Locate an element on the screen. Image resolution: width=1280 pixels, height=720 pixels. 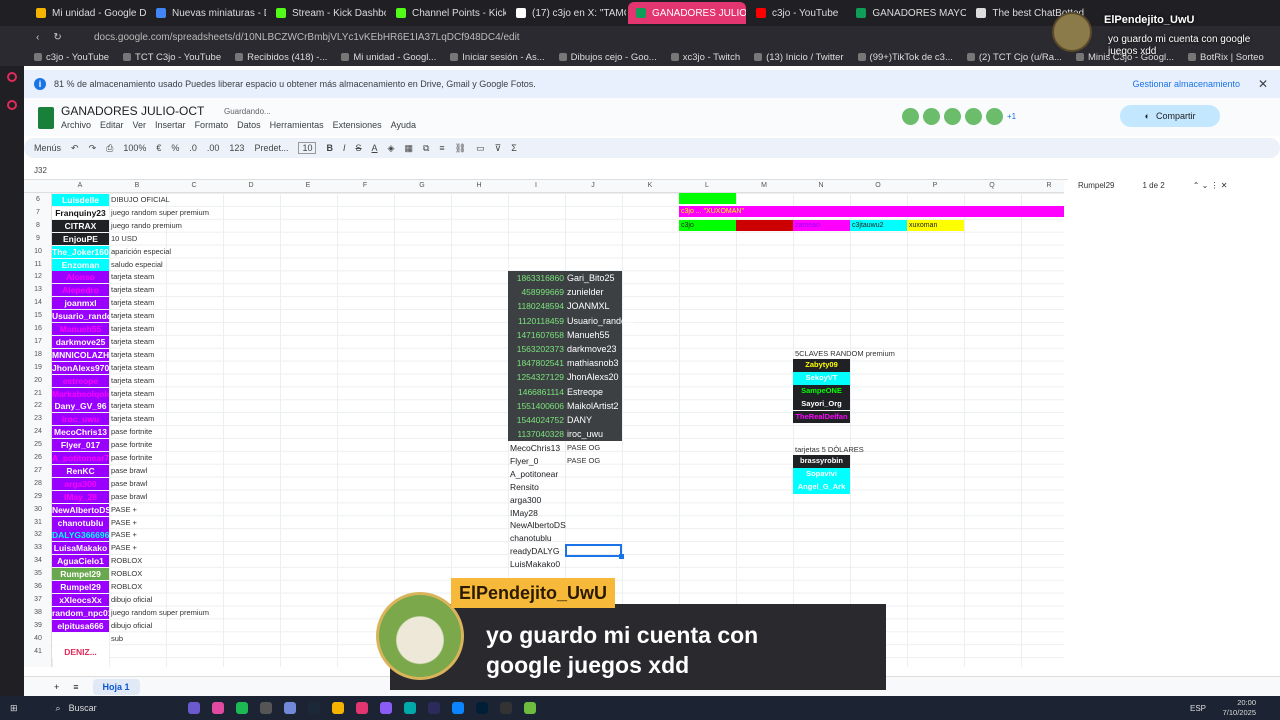
id-row: 1466861114 Estreope is located at coordinates (565, 392).